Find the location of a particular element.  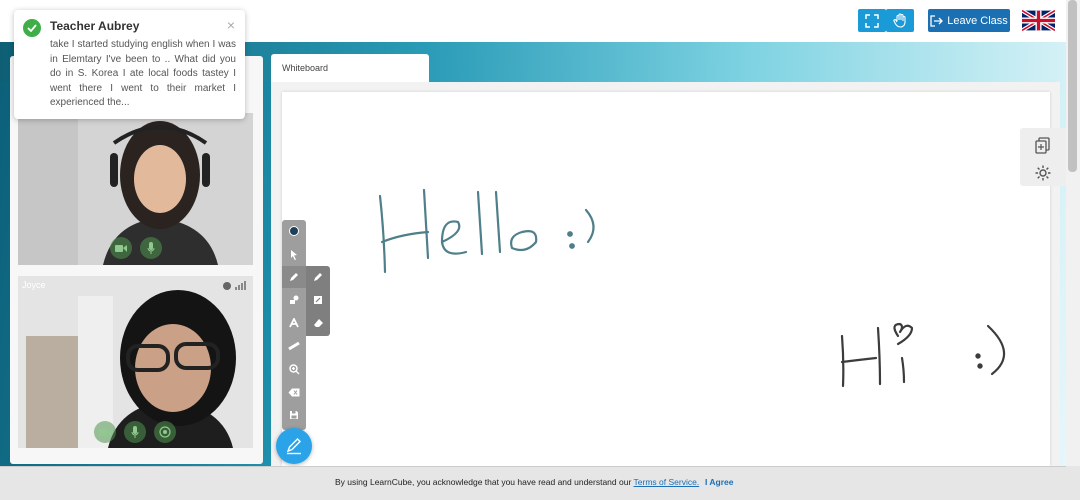

subtool-eraser is located at coordinates (318, 323).